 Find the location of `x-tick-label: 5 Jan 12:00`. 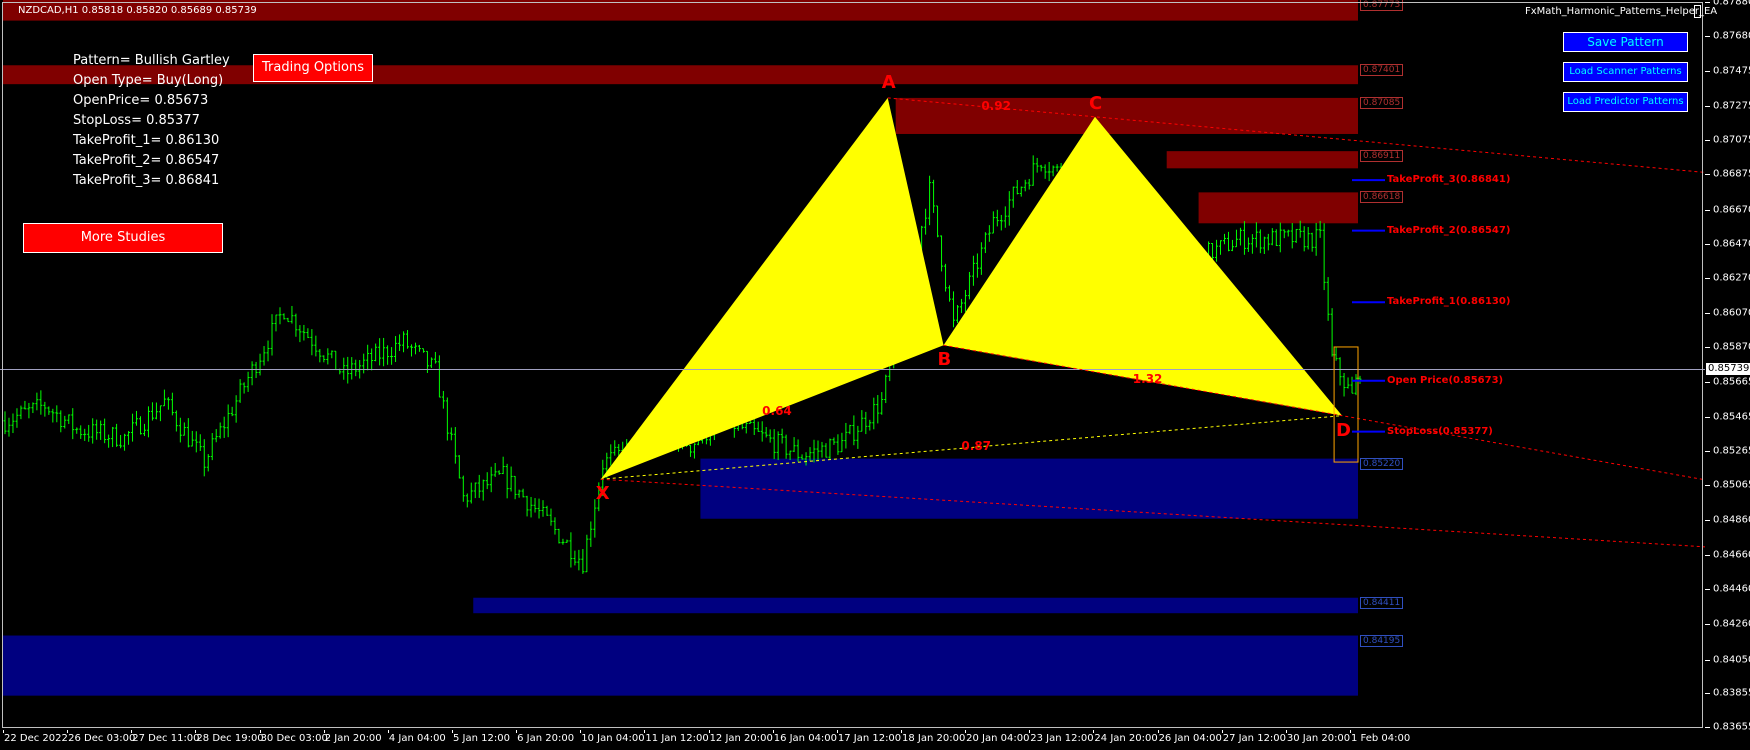

x-tick-label: 5 Jan 12:00 is located at coordinates (481, 738).